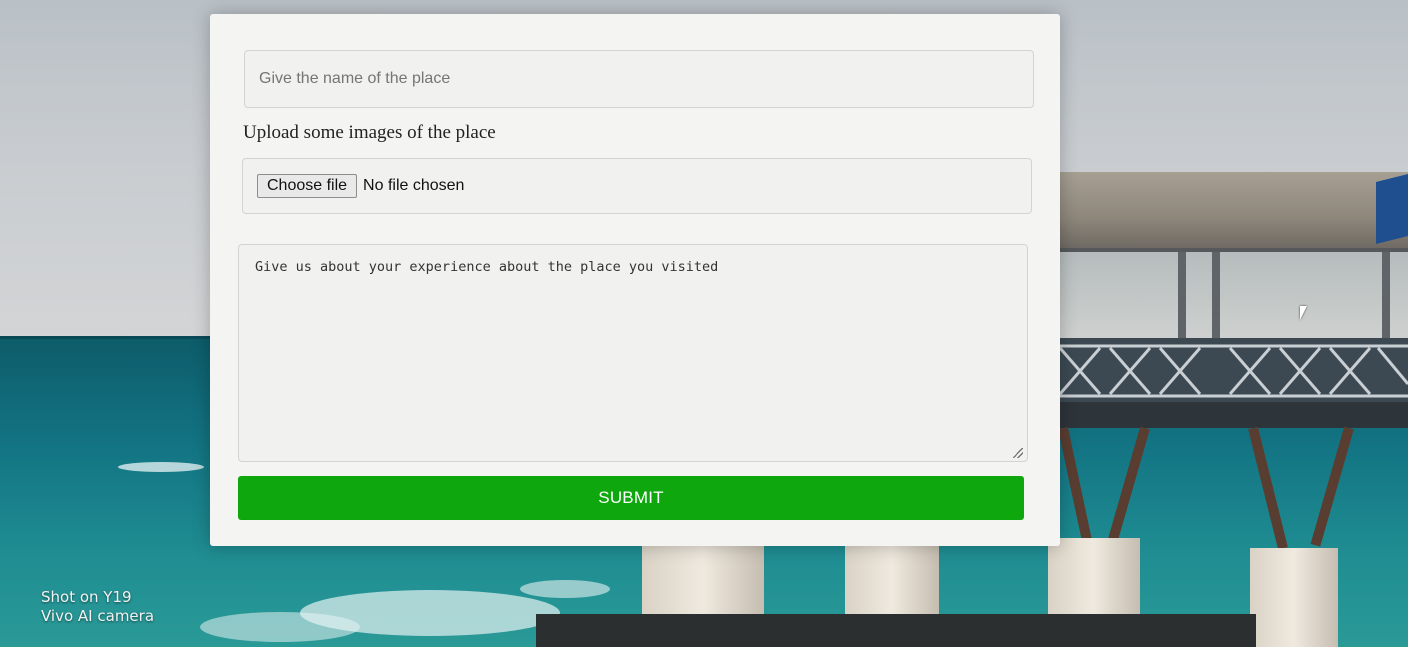 The height and width of the screenshot is (647, 1408). I want to click on place-name-input, so click(639, 79).